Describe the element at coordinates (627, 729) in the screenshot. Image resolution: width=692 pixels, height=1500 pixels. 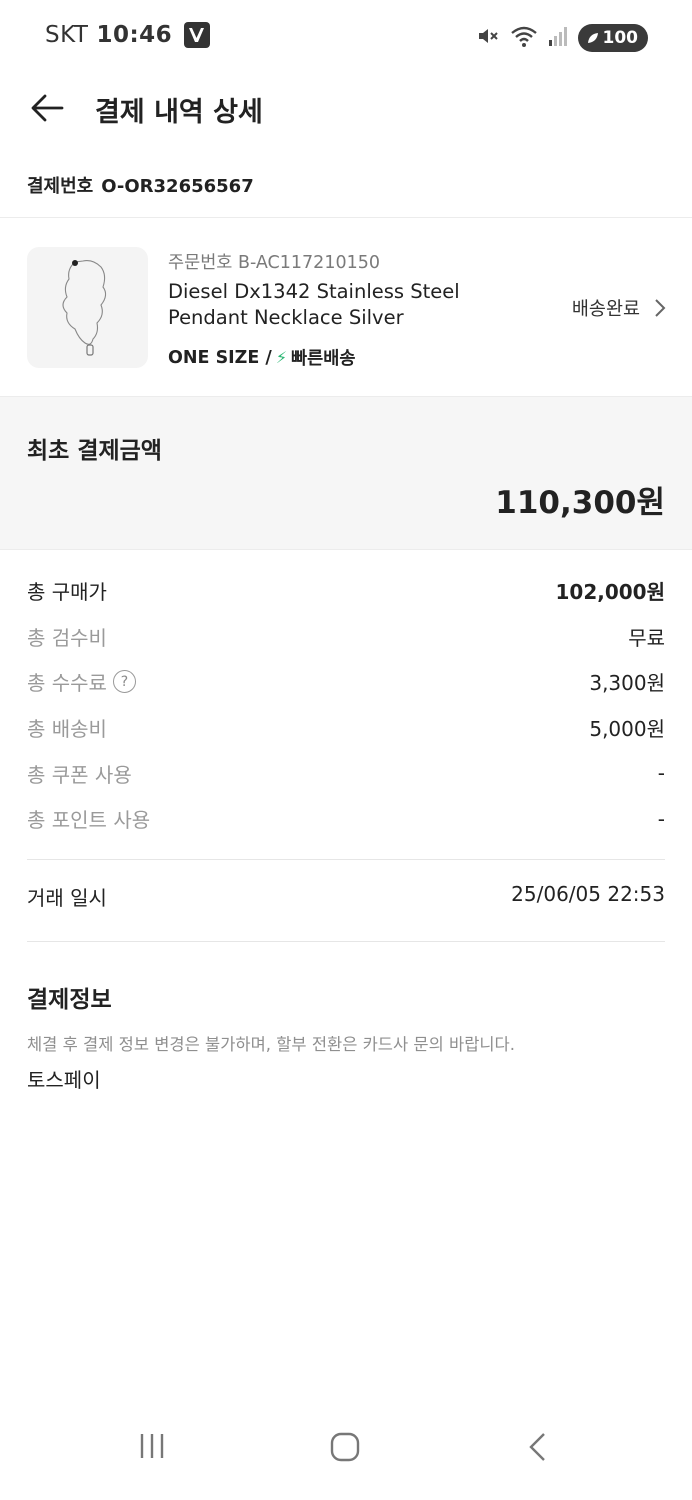
I see `breakdown-value: 5,000원` at that location.